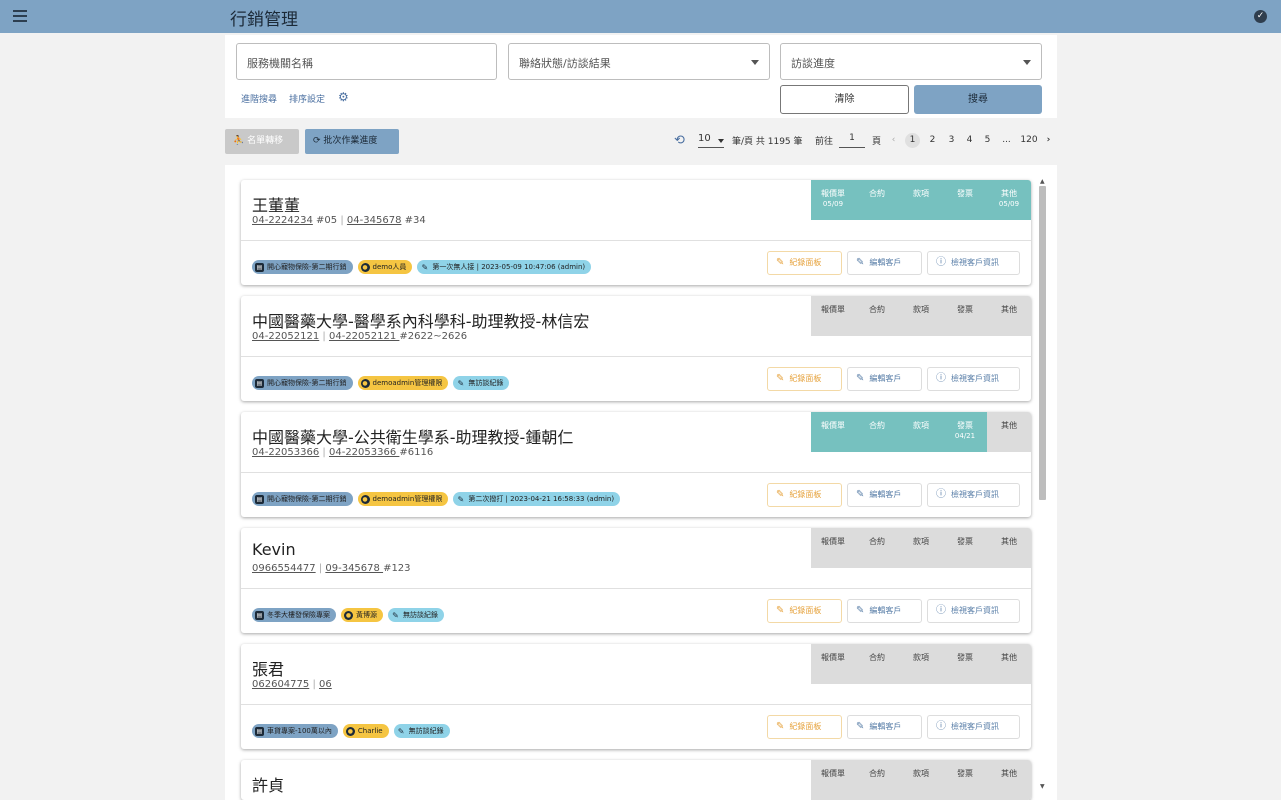  I want to click on phone-link: 062604775, so click(280, 684).